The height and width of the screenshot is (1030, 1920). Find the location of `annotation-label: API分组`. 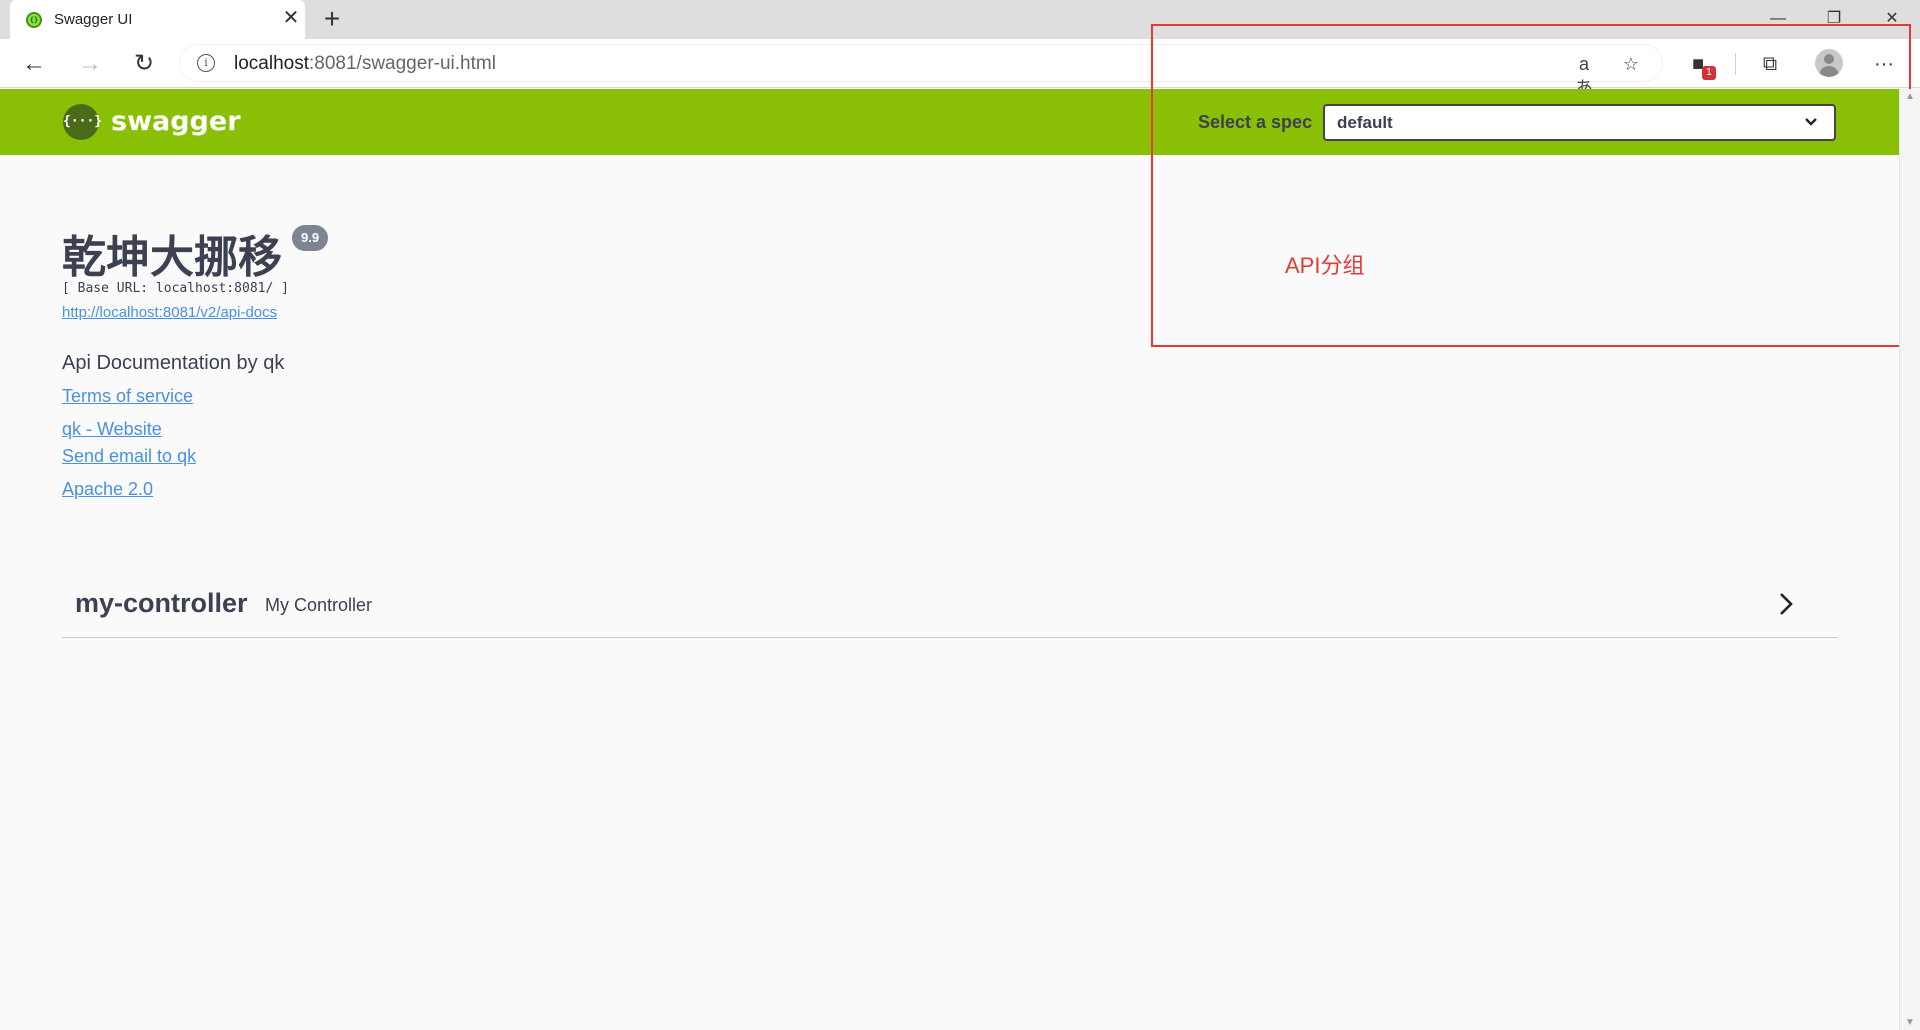

annotation-label: API分组 is located at coordinates (1325, 265).